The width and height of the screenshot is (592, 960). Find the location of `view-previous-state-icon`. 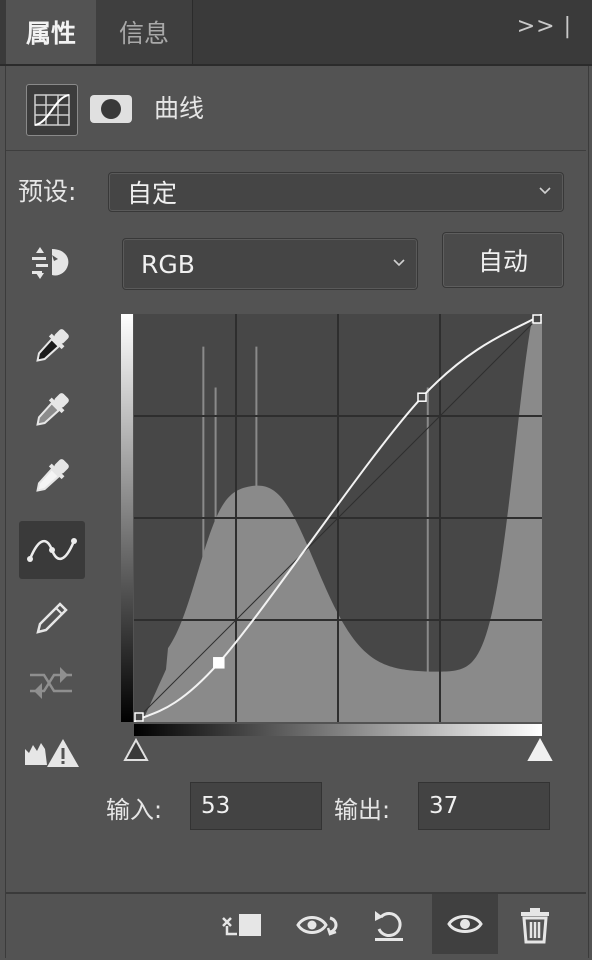

view-previous-state-icon is located at coordinates (319, 925).